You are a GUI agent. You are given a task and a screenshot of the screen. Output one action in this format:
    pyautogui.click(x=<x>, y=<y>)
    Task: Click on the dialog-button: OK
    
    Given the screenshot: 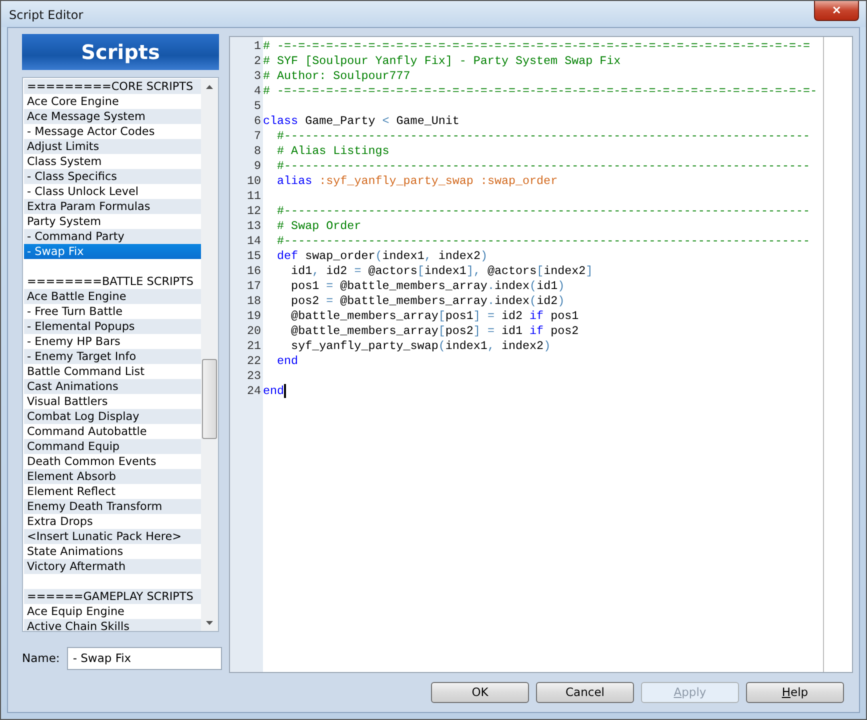 What is the action you would take?
    pyautogui.click(x=480, y=692)
    